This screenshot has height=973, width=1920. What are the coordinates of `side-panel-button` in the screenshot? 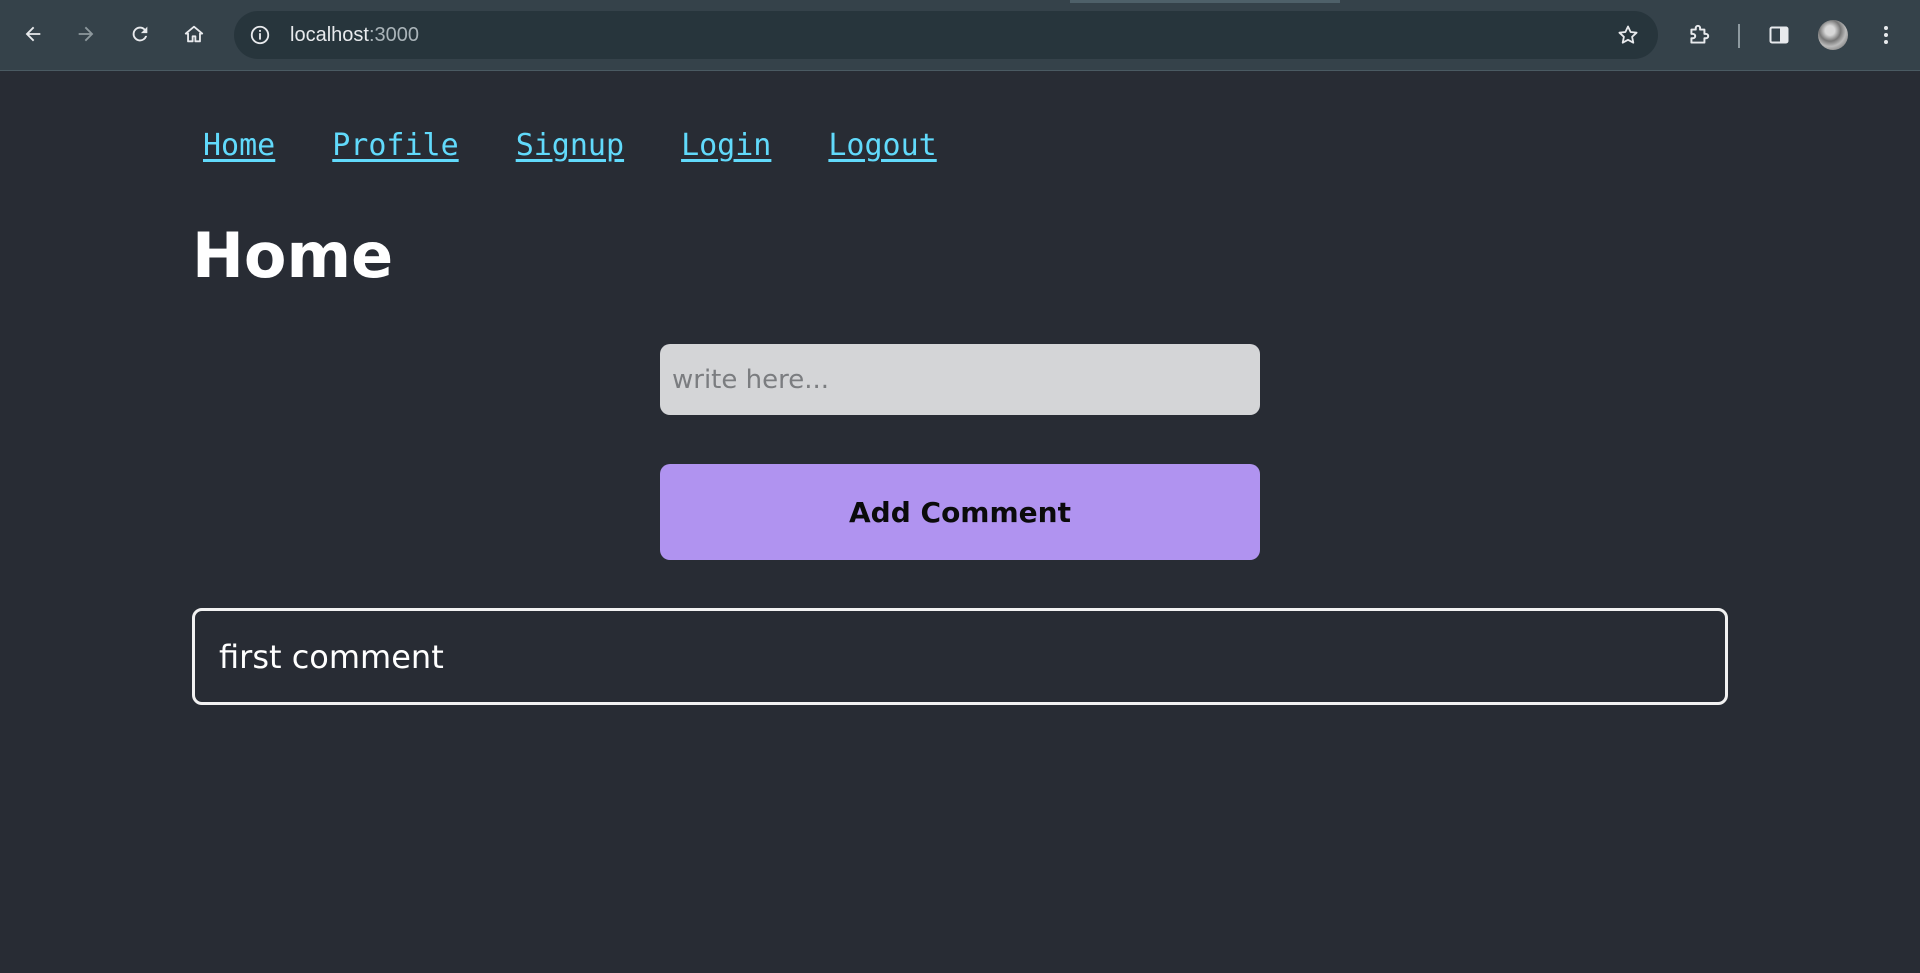 It's located at (1779, 35).